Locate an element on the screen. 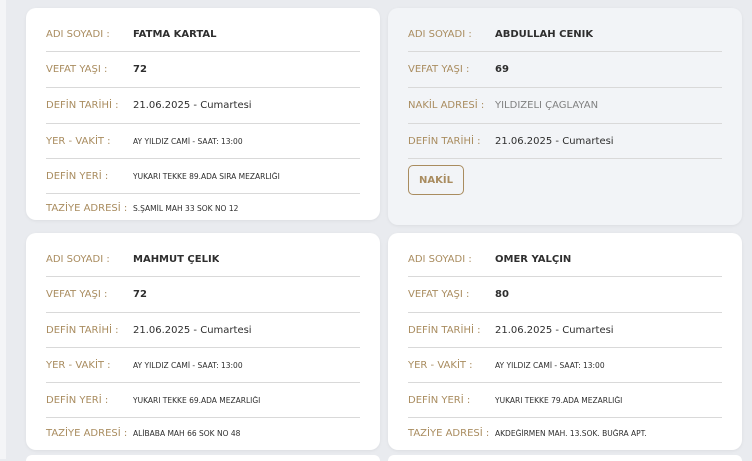 This screenshot has width=752, height=461. age-value: 69 is located at coordinates (502, 69).